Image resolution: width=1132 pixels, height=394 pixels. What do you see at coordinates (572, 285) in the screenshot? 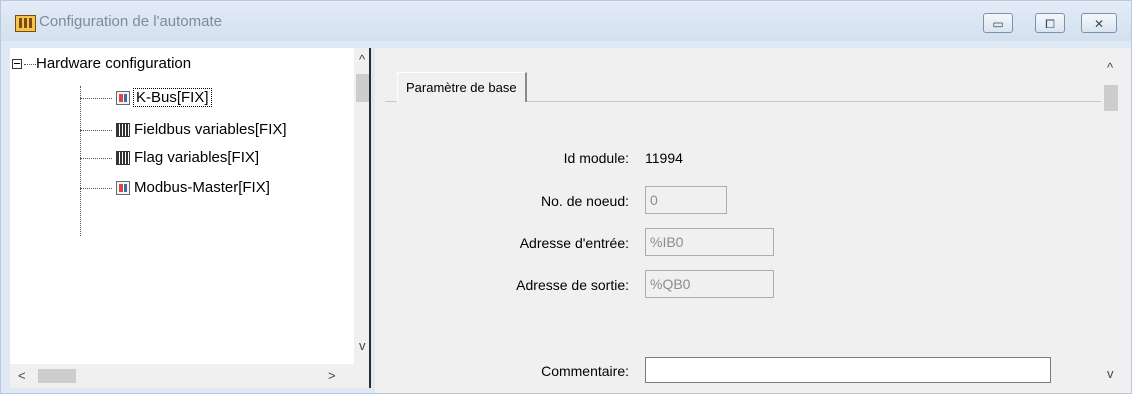
I see `output-address-label: Adresse de sortie:` at bounding box center [572, 285].